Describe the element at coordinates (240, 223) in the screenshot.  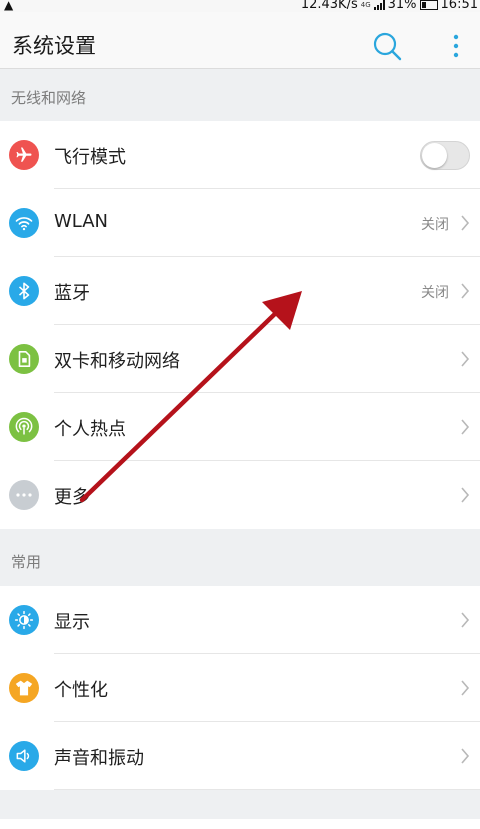
I see `setting-row-wlan: WLAN 关闭` at that location.